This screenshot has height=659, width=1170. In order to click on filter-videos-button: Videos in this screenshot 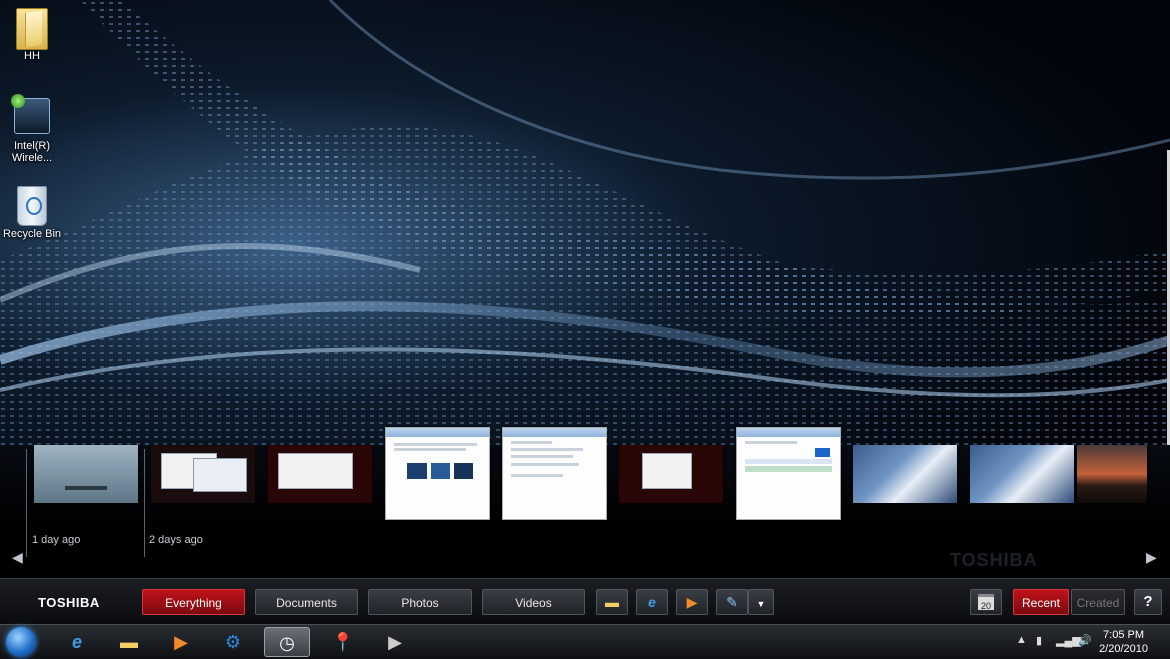, I will do `click(533, 602)`.